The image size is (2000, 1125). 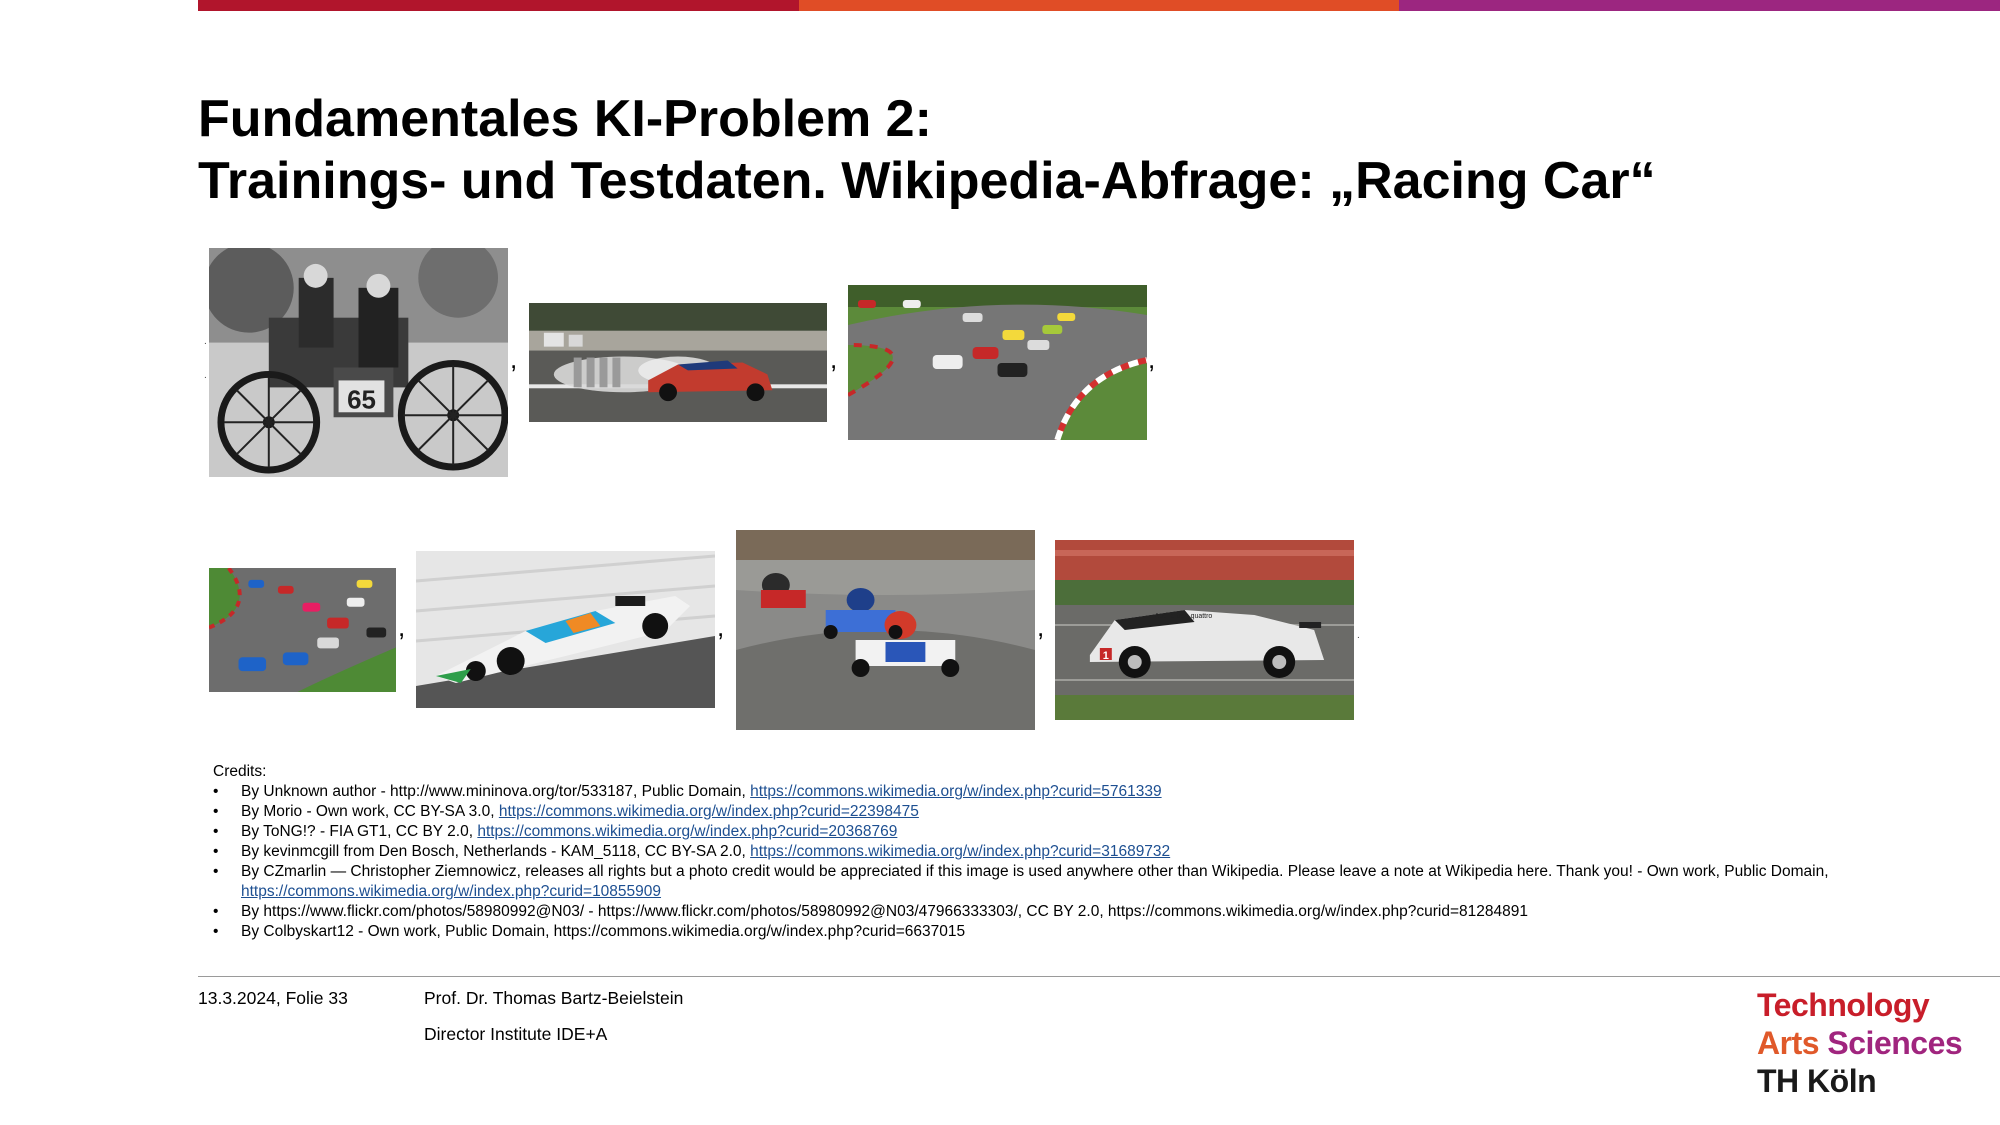 What do you see at coordinates (1788, 1043) in the screenshot?
I see `logo-word-arts: Arts` at bounding box center [1788, 1043].